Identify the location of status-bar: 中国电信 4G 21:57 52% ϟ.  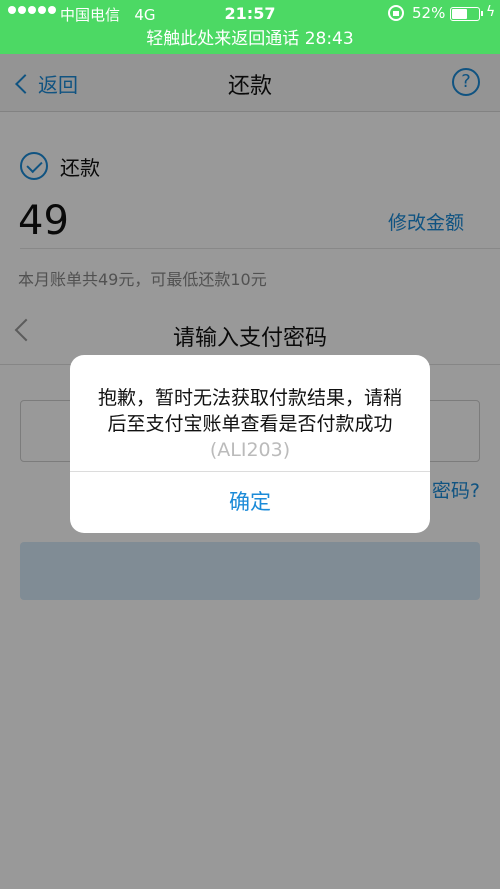
(250, 14).